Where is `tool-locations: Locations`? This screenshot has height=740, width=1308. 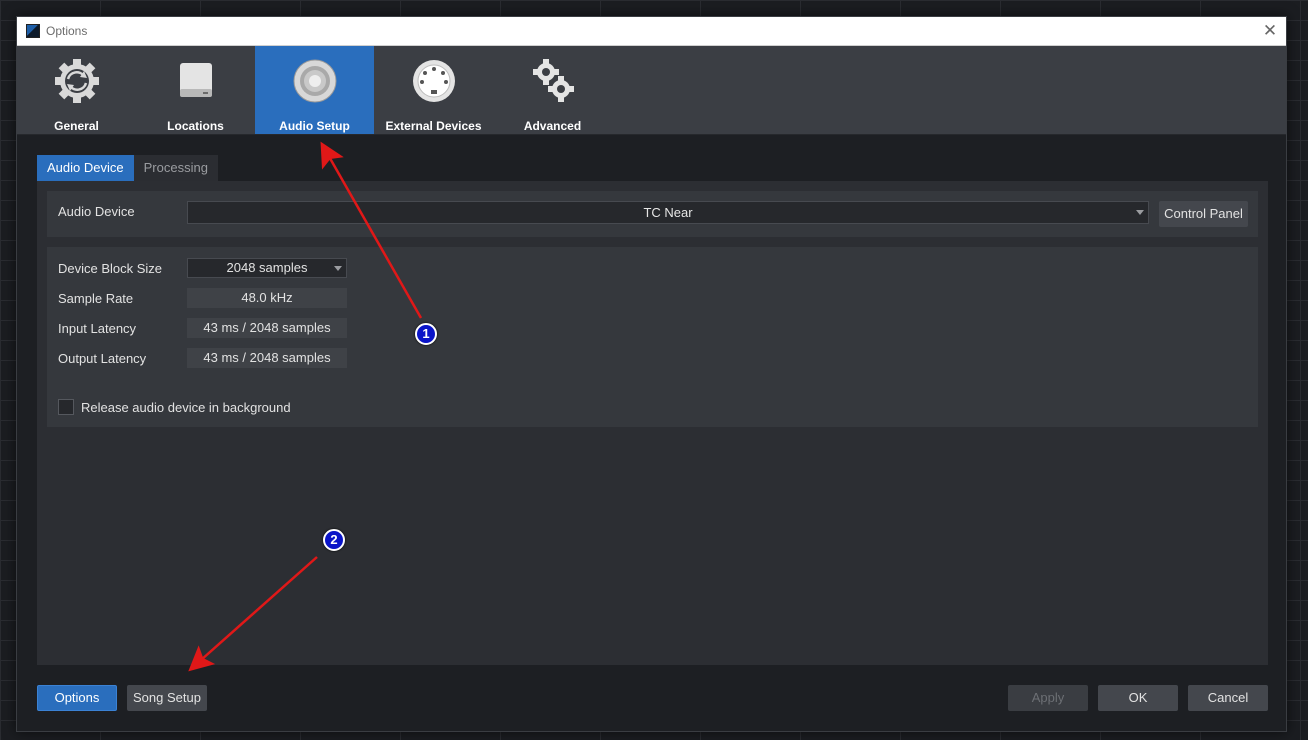
tool-locations: Locations is located at coordinates (195, 90).